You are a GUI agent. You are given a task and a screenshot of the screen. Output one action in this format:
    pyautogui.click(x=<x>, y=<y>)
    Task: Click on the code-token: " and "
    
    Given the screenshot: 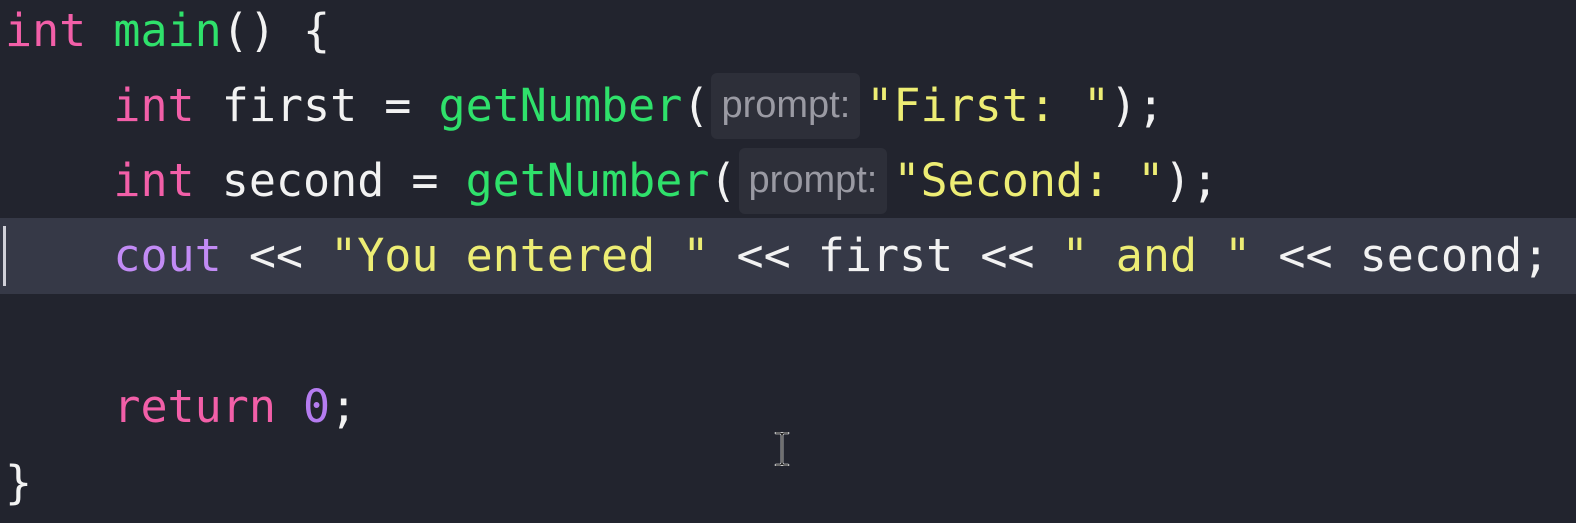 What is the action you would take?
    pyautogui.click(x=1156, y=255)
    